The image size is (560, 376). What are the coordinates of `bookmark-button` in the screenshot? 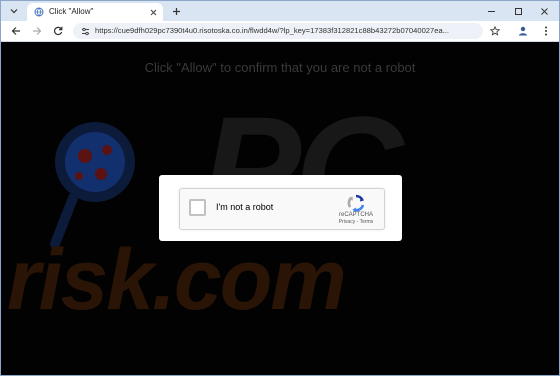 It's located at (495, 31).